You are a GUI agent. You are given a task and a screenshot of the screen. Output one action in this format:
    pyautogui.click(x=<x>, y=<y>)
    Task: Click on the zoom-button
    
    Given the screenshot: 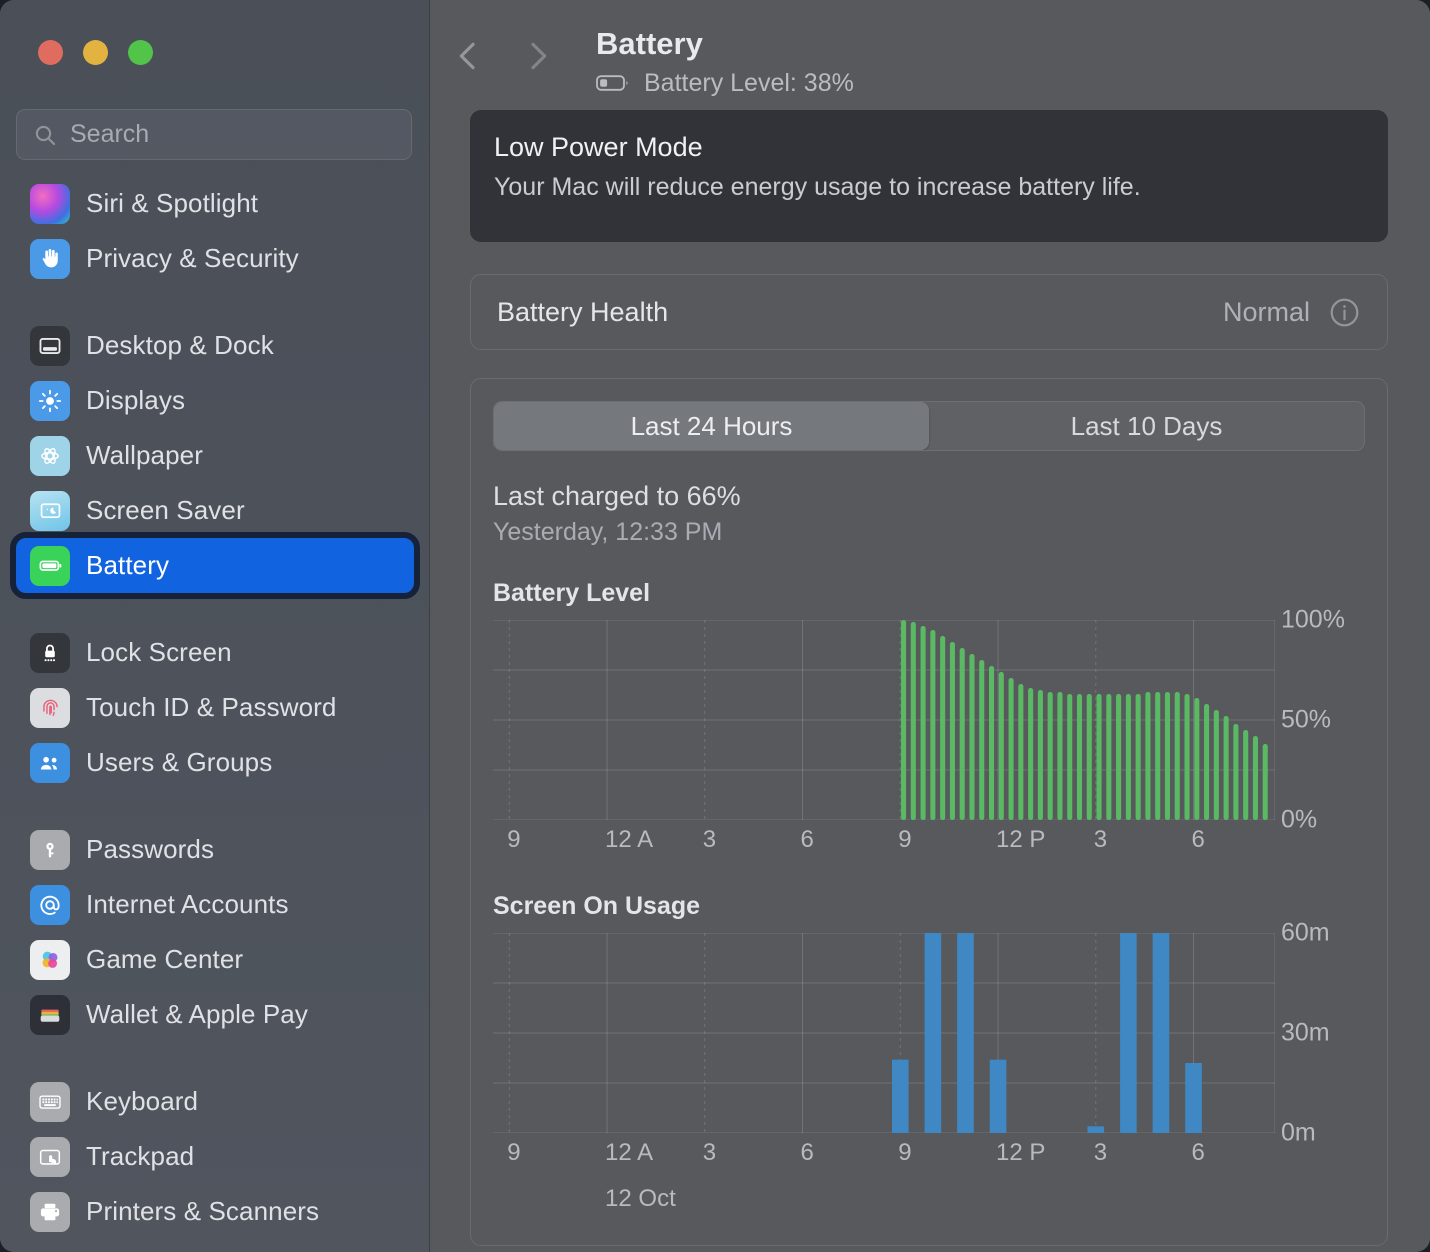 What is the action you would take?
    pyautogui.click(x=140, y=52)
    